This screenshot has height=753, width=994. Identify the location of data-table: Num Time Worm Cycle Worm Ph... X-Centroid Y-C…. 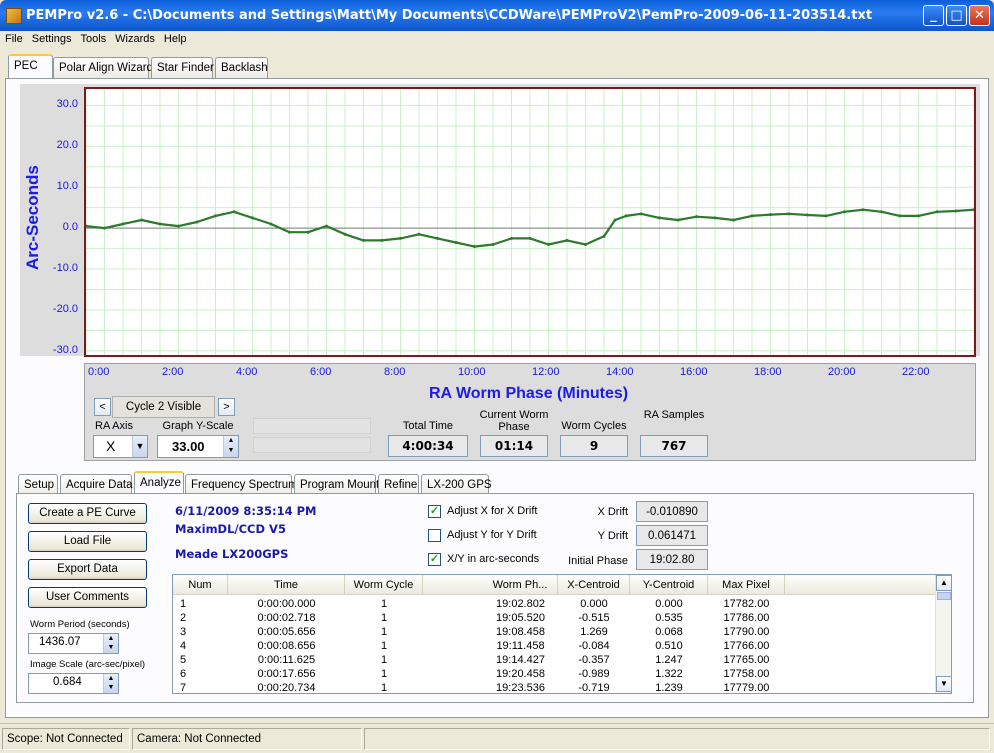
(562, 634).